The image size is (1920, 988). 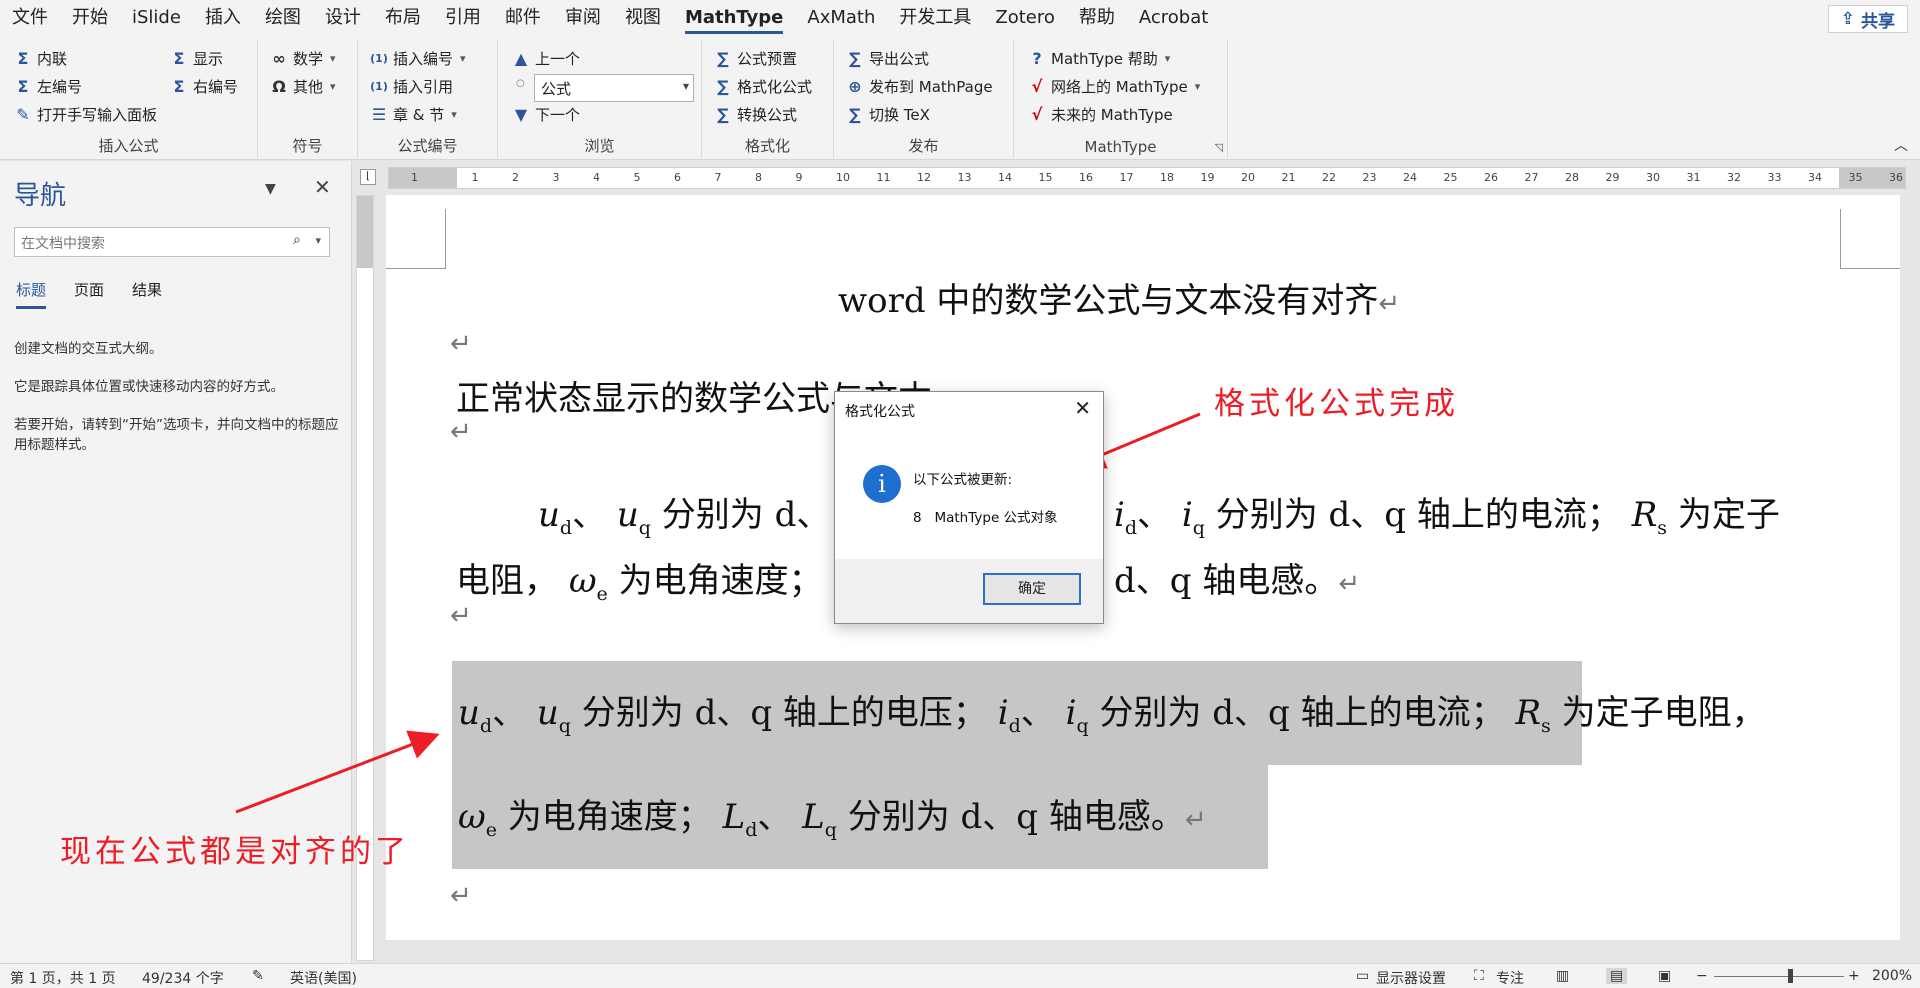 What do you see at coordinates (40, 58) in the screenshot?
I see `inline-button: Σ 内联` at bounding box center [40, 58].